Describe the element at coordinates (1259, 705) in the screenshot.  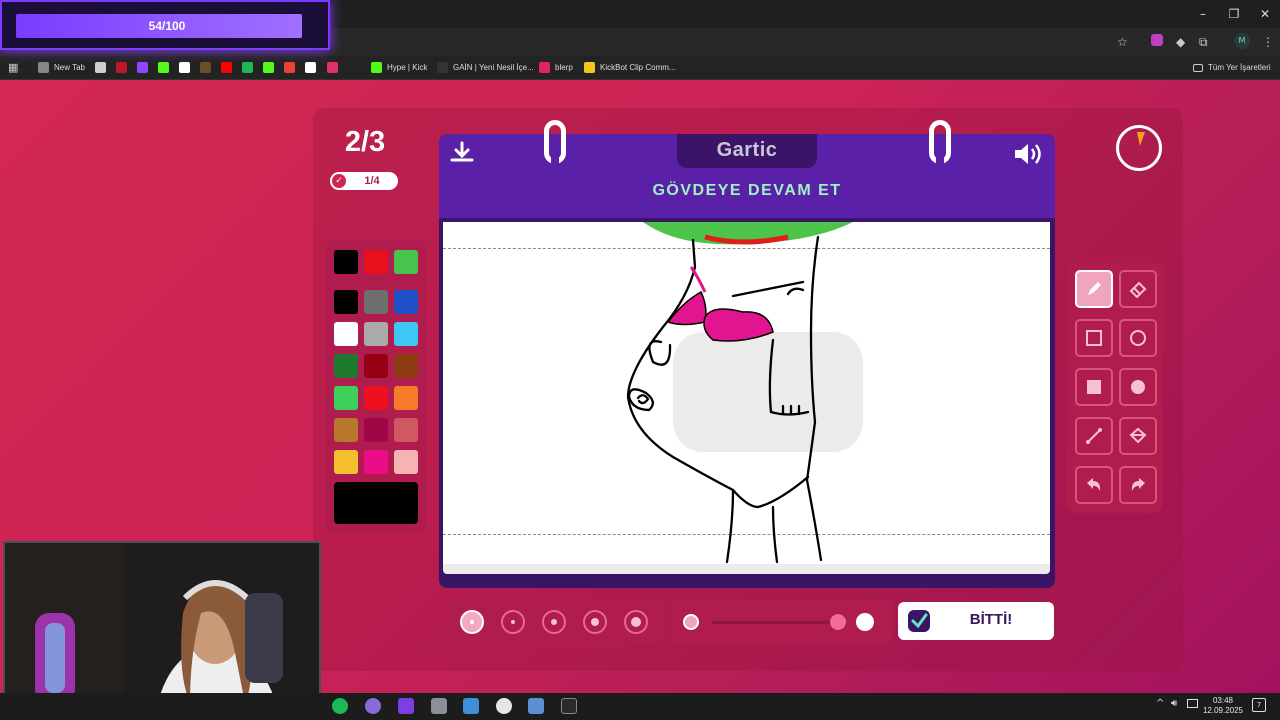
I see `notification-icon: 7` at that location.